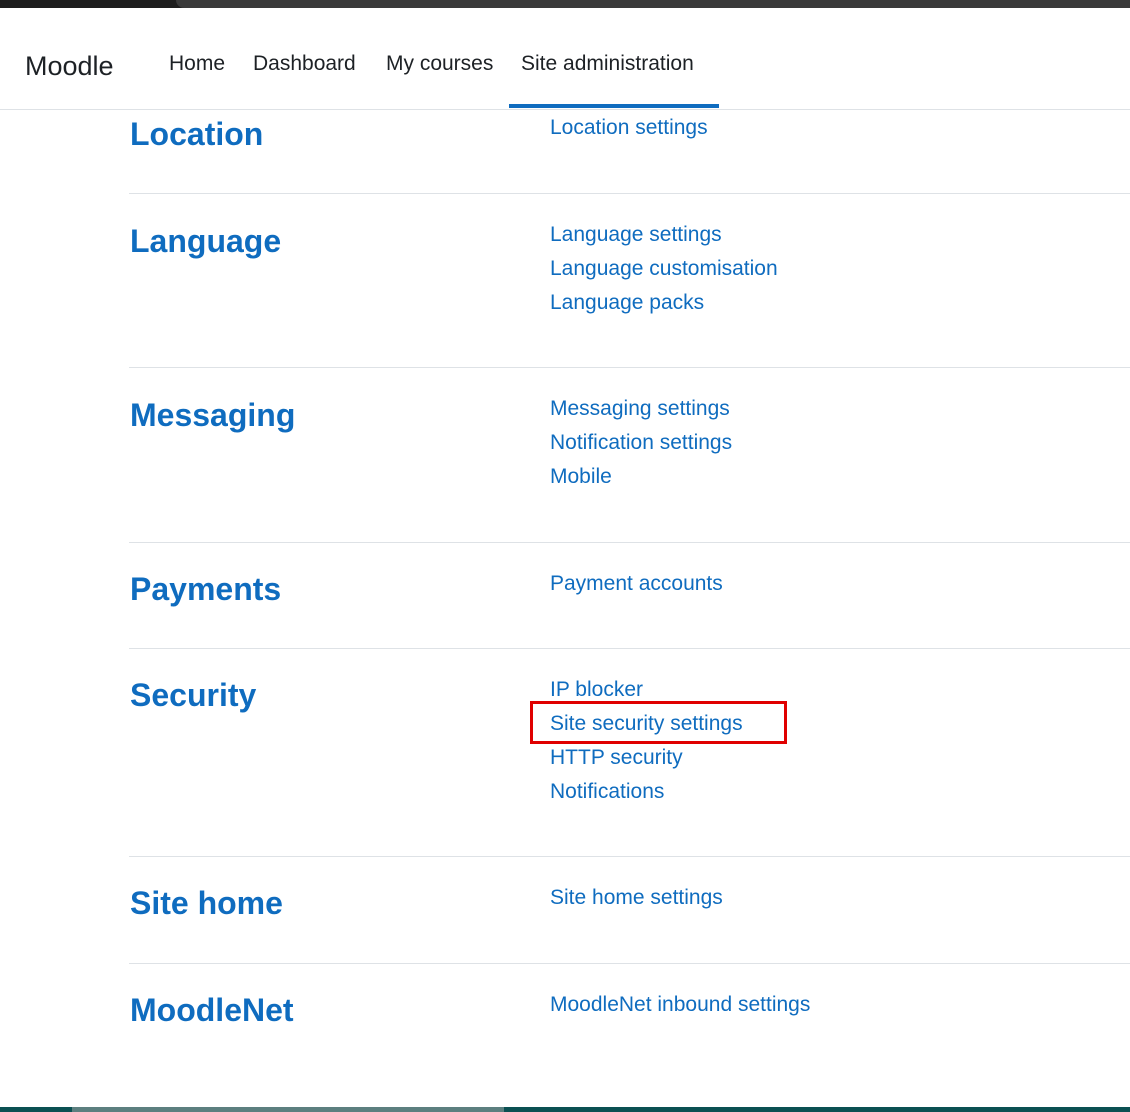 The width and height of the screenshot is (1130, 1112). Describe the element at coordinates (212, 1010) in the screenshot. I see `section-title-moodlenet: MoodleNet` at that location.